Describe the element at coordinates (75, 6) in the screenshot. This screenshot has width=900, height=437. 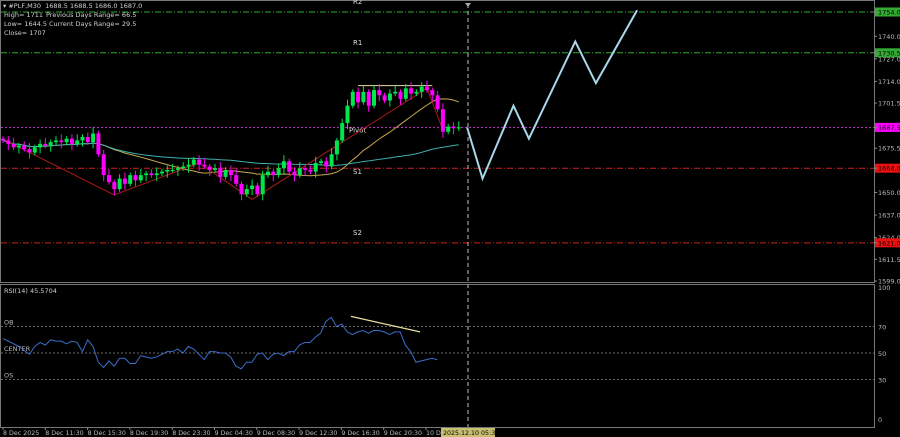
I see `symbol-quote: #PLF,M30 1688.5 1688.5 1686.0 1687.0` at that location.